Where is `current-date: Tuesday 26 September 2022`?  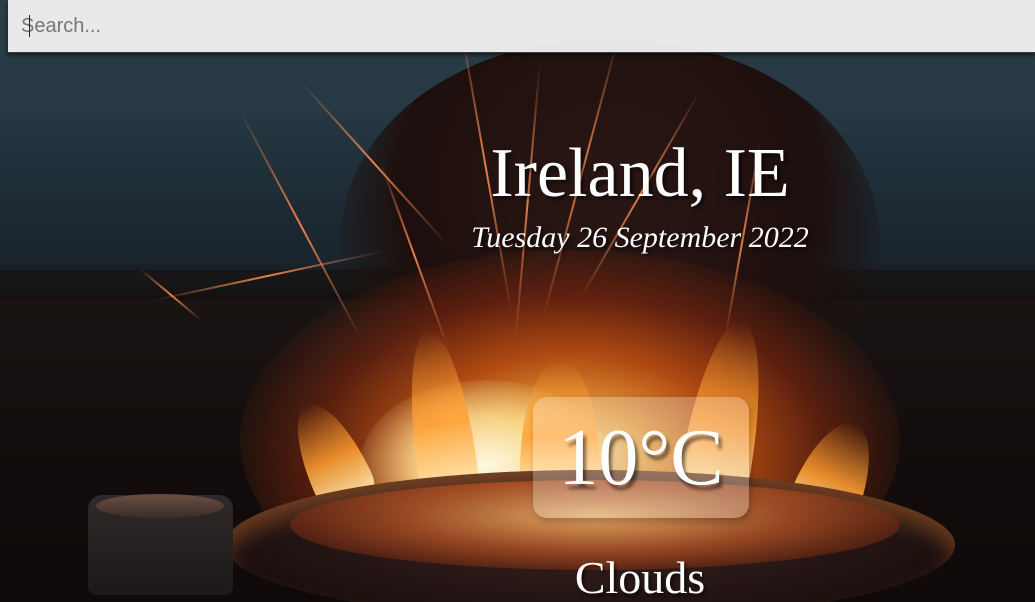 current-date: Tuesday 26 September 2022 is located at coordinates (640, 237).